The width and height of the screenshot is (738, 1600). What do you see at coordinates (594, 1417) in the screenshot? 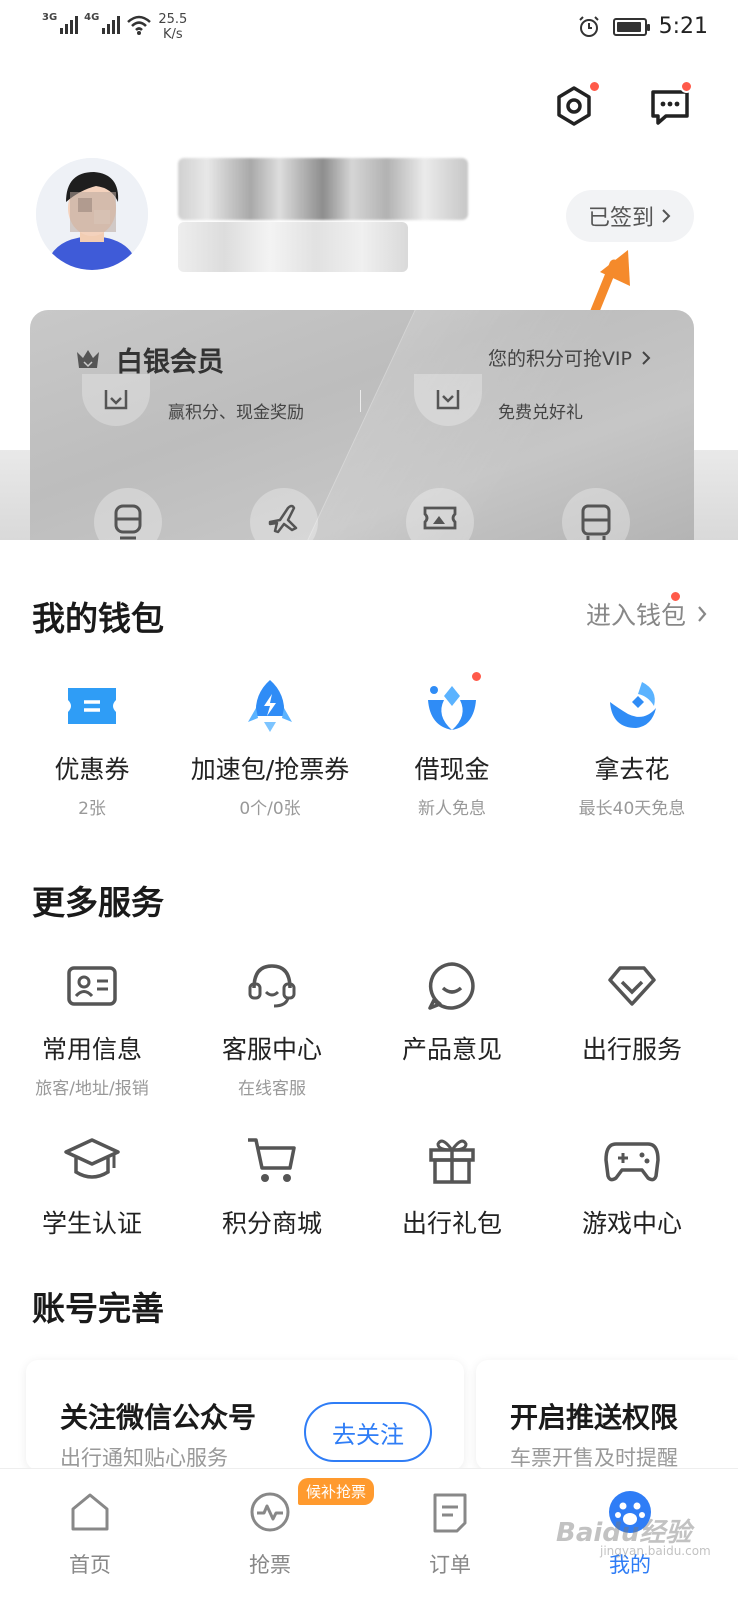
I see `card-title: 开启推送权限` at bounding box center [594, 1417].